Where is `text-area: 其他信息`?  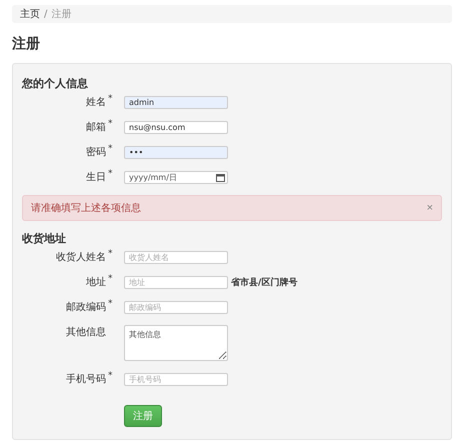
text-area: 其他信息 is located at coordinates (176, 343).